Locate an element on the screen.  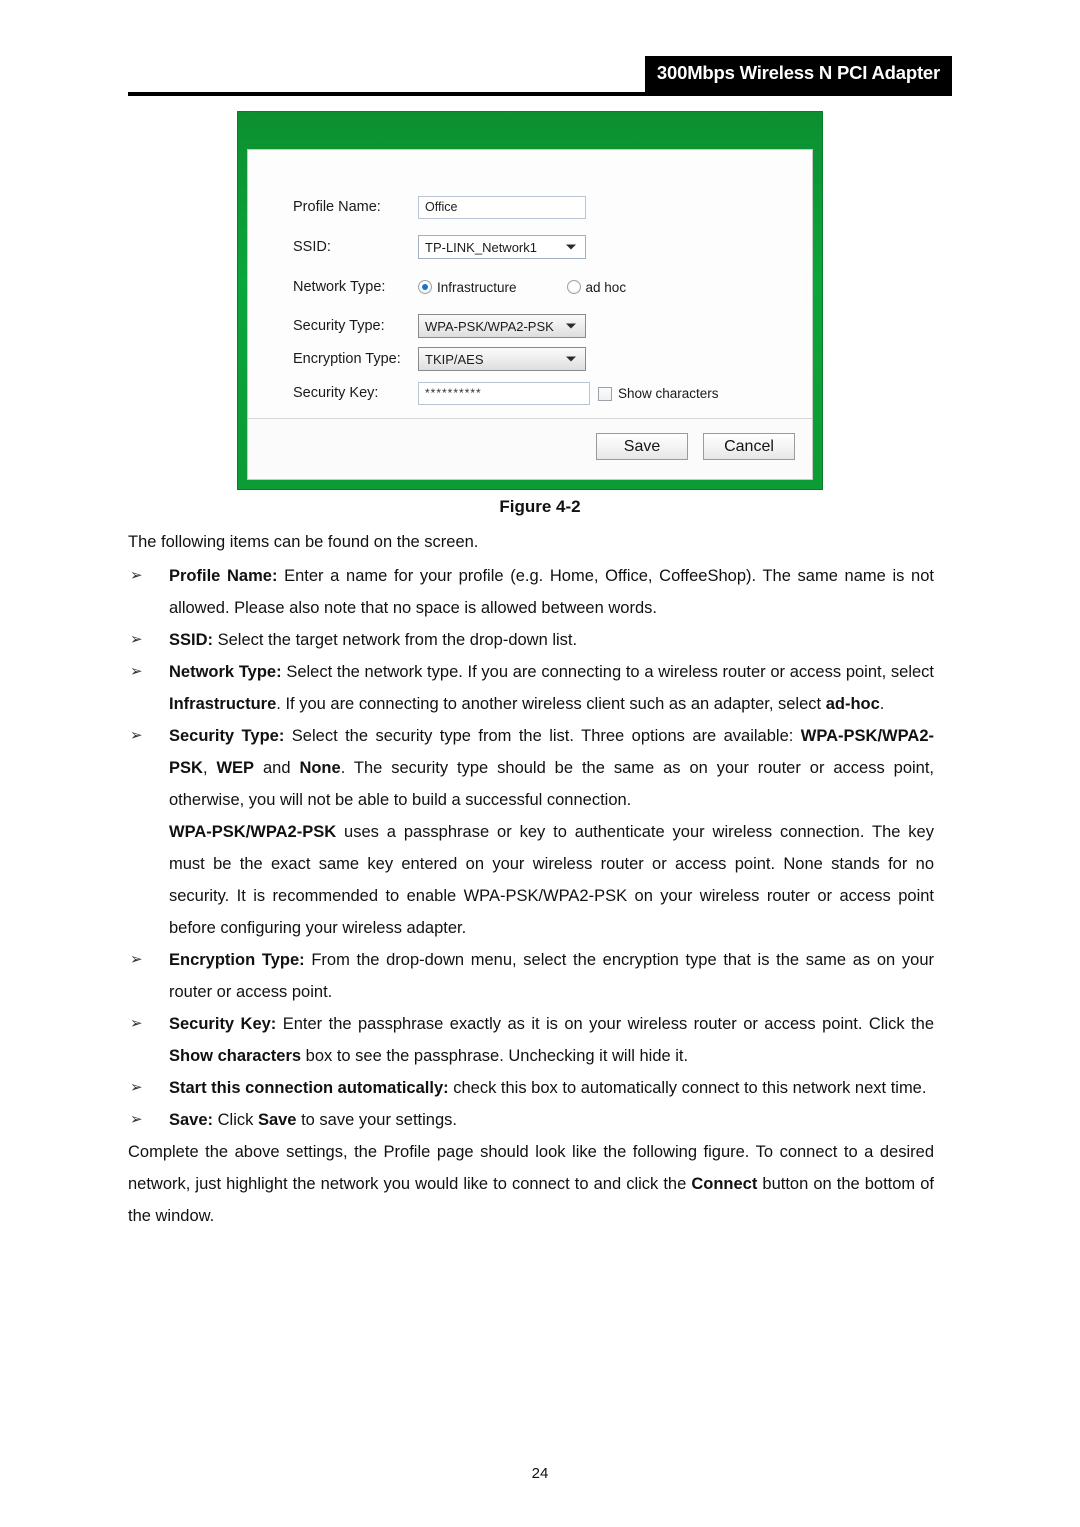
checkbox-show-characters-icon is located at coordinates (605, 393).